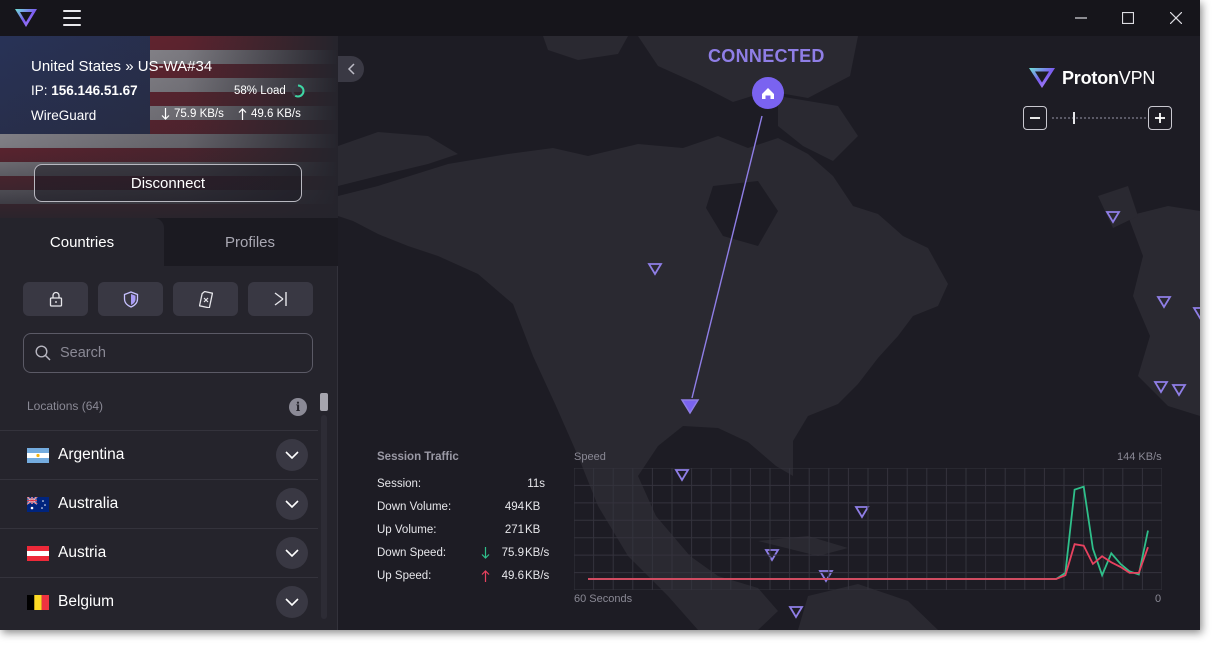  I want to click on info-icon: i, so click(298, 407).